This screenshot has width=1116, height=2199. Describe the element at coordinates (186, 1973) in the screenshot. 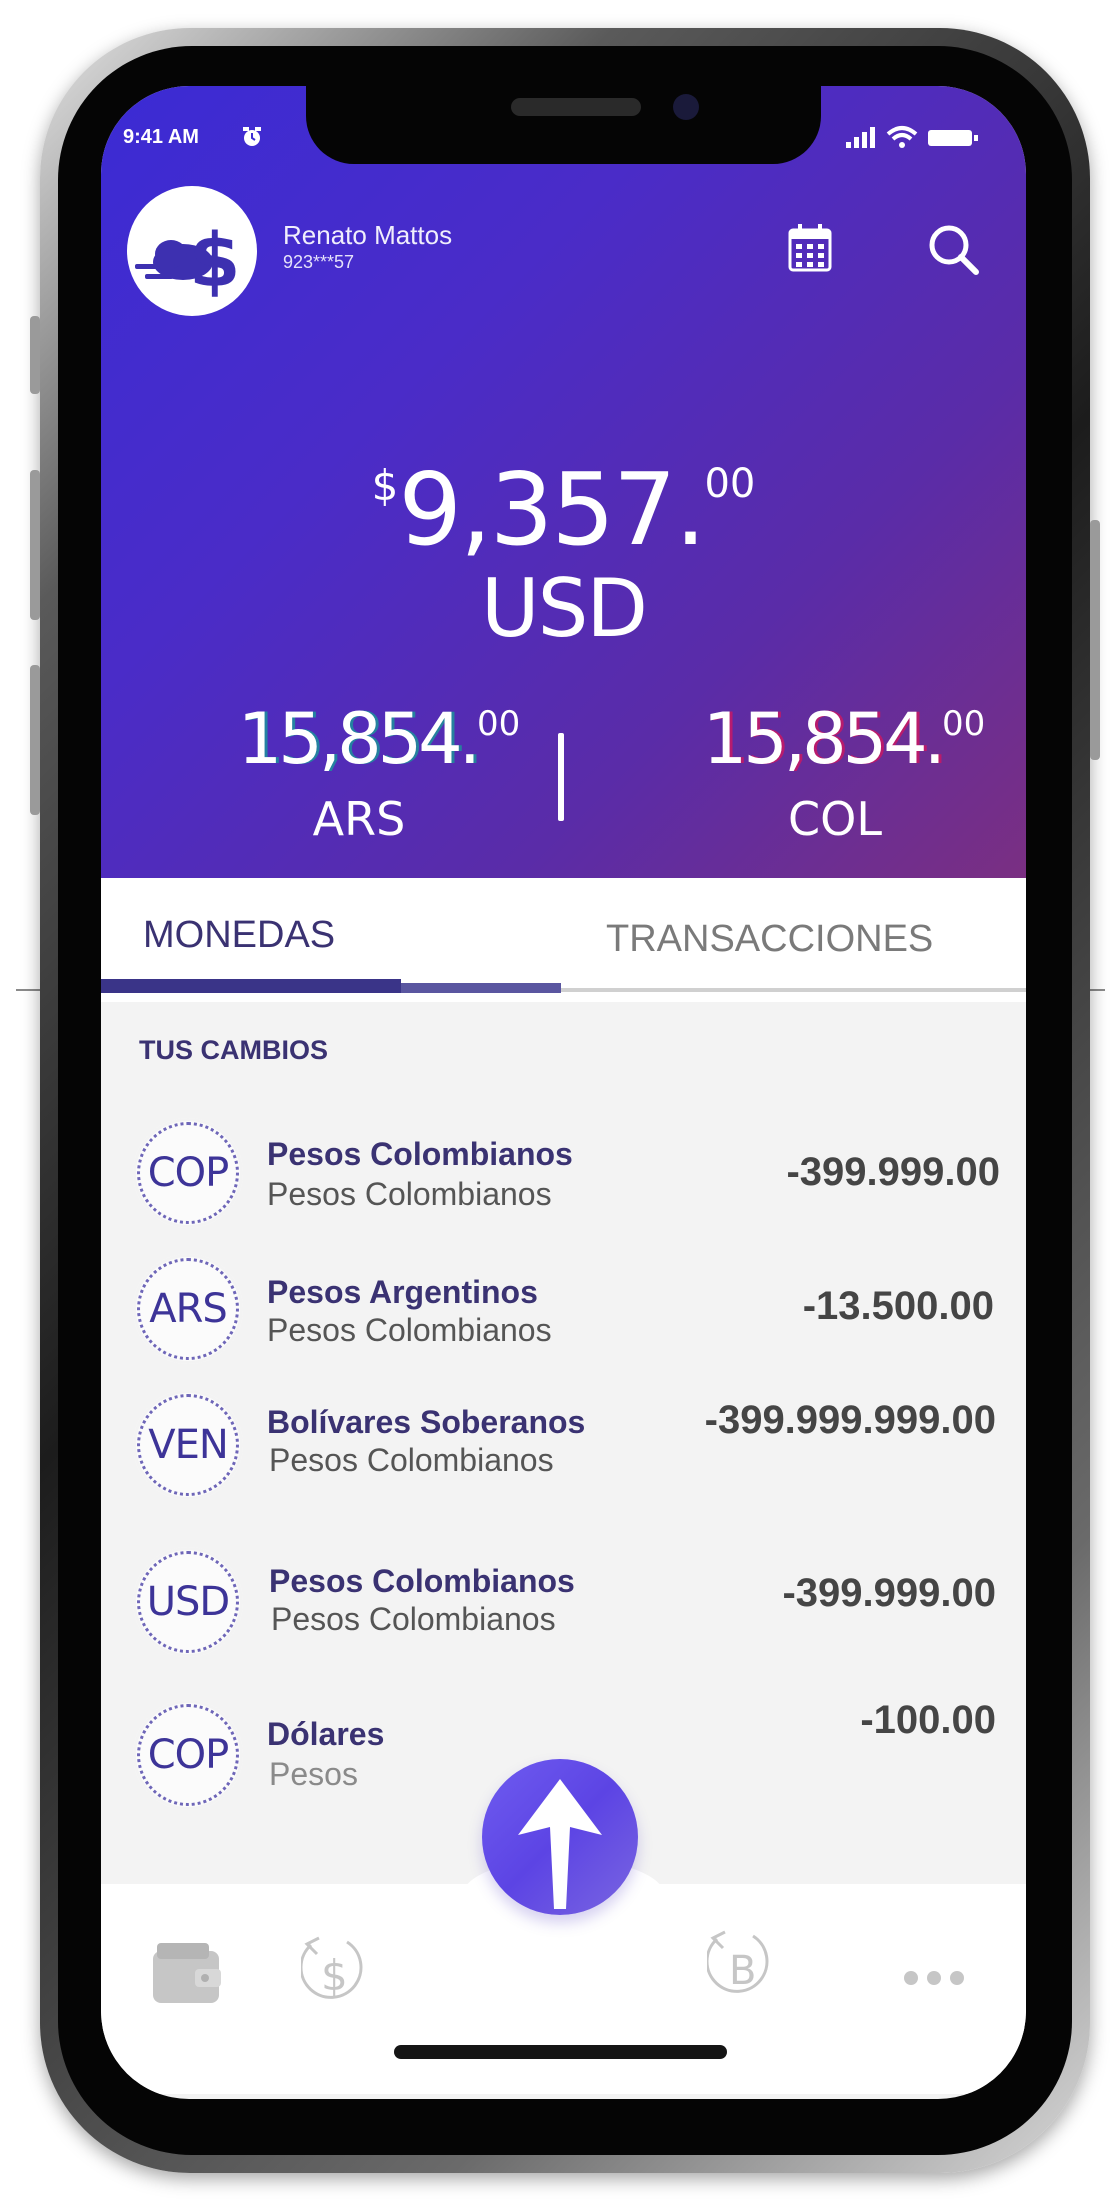

I see `wallet-icon` at that location.